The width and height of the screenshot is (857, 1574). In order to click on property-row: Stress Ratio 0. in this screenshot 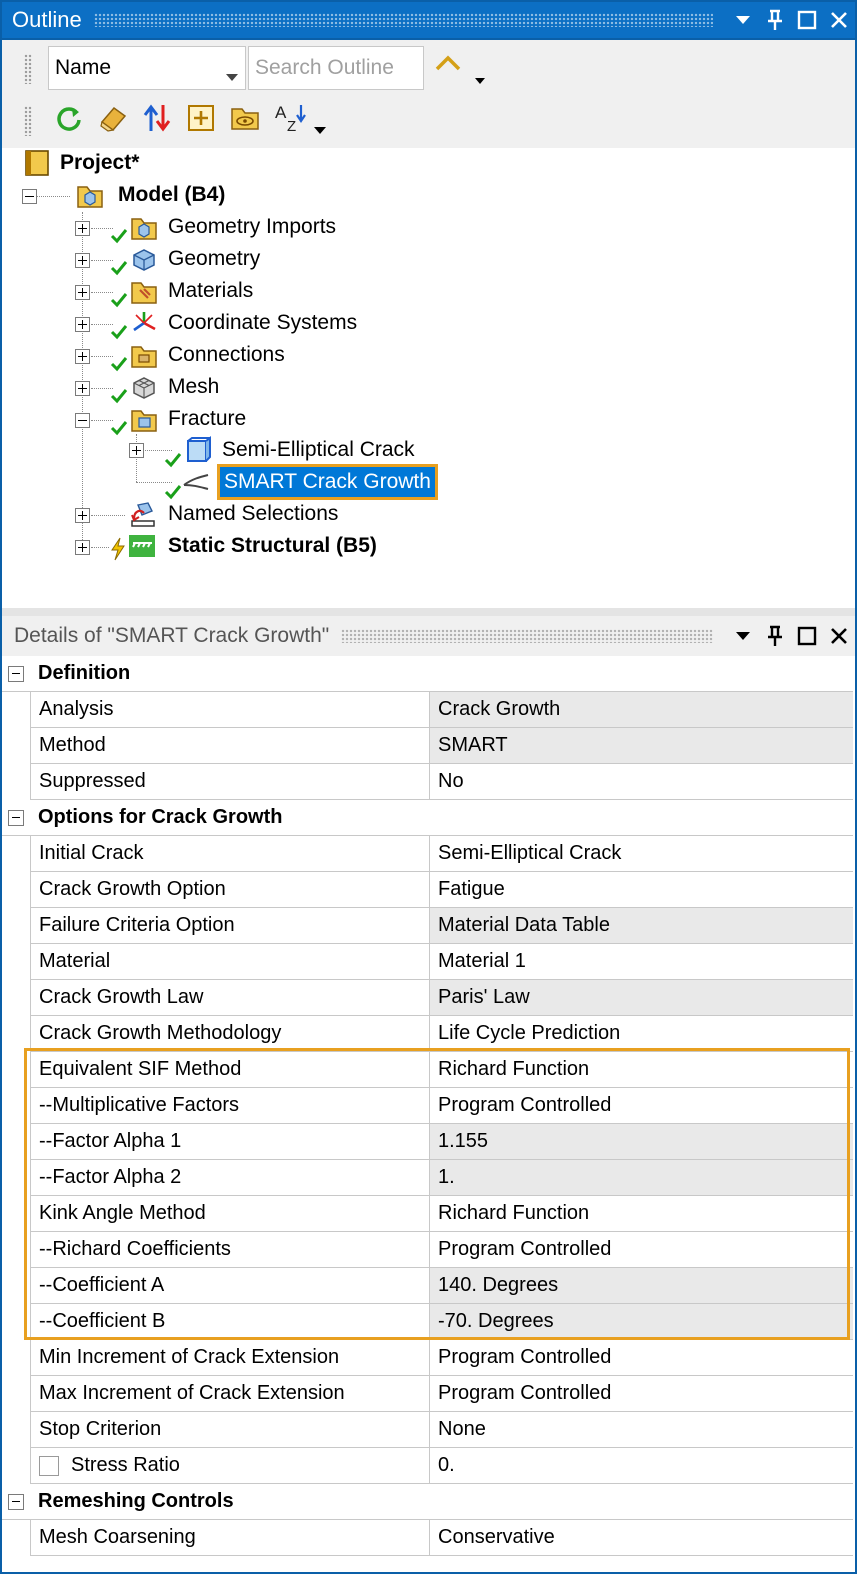, I will do `click(441, 1466)`.